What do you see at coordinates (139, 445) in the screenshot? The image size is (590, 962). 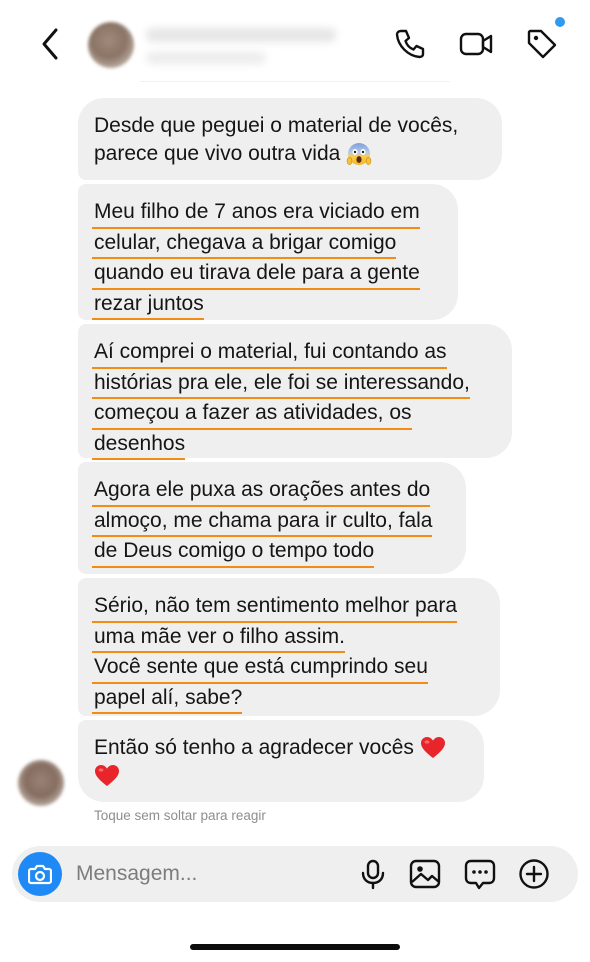 I see `underlined-text: desenhos` at bounding box center [139, 445].